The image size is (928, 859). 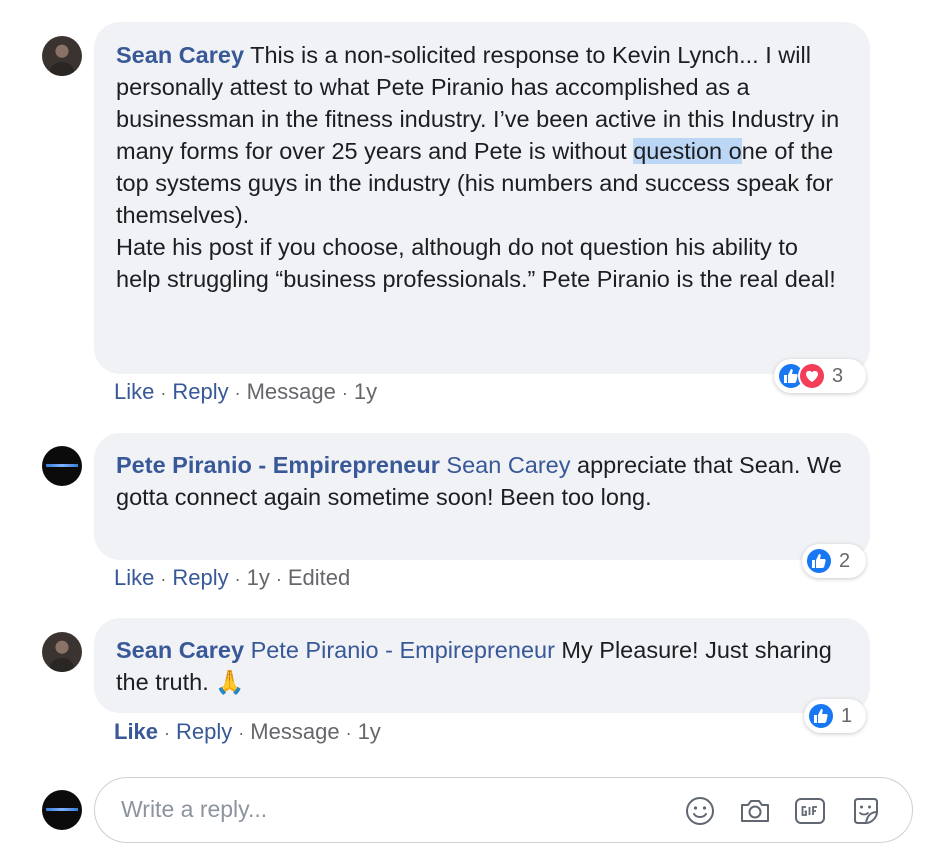 What do you see at coordinates (232, 578) in the screenshot?
I see `comment-actions: Like · Reply · 1y · Edited` at bounding box center [232, 578].